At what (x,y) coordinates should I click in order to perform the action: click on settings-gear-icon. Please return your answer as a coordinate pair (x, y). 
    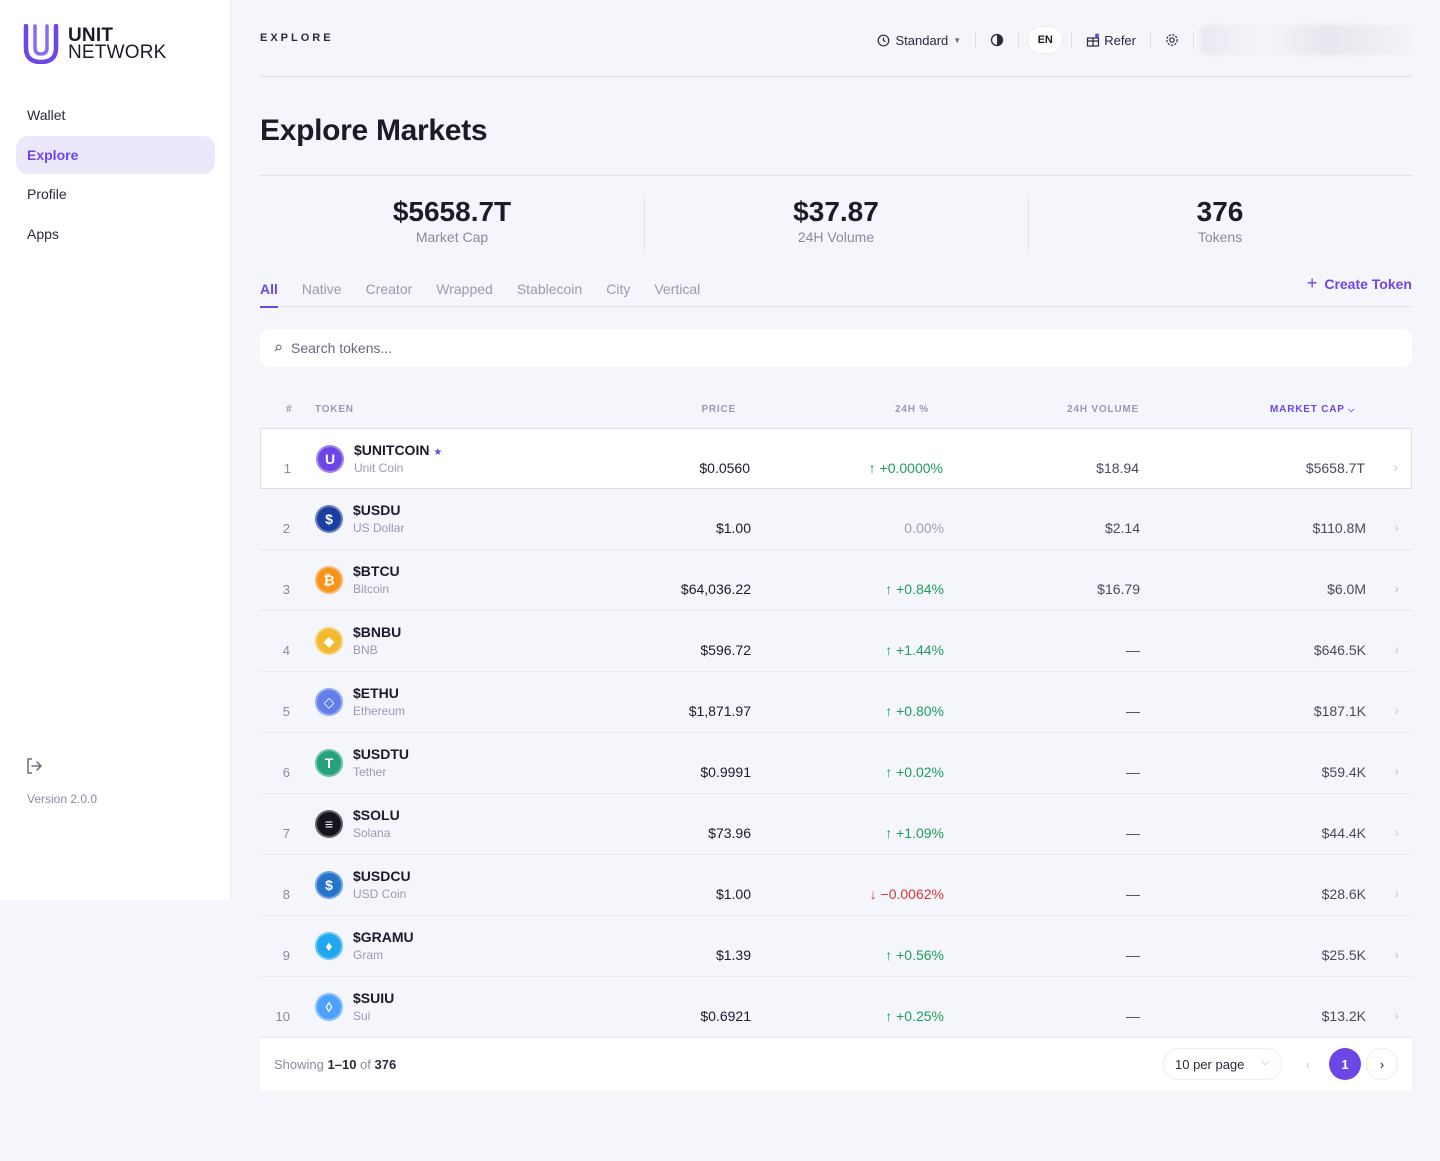
    Looking at the image, I should click on (1172, 40).